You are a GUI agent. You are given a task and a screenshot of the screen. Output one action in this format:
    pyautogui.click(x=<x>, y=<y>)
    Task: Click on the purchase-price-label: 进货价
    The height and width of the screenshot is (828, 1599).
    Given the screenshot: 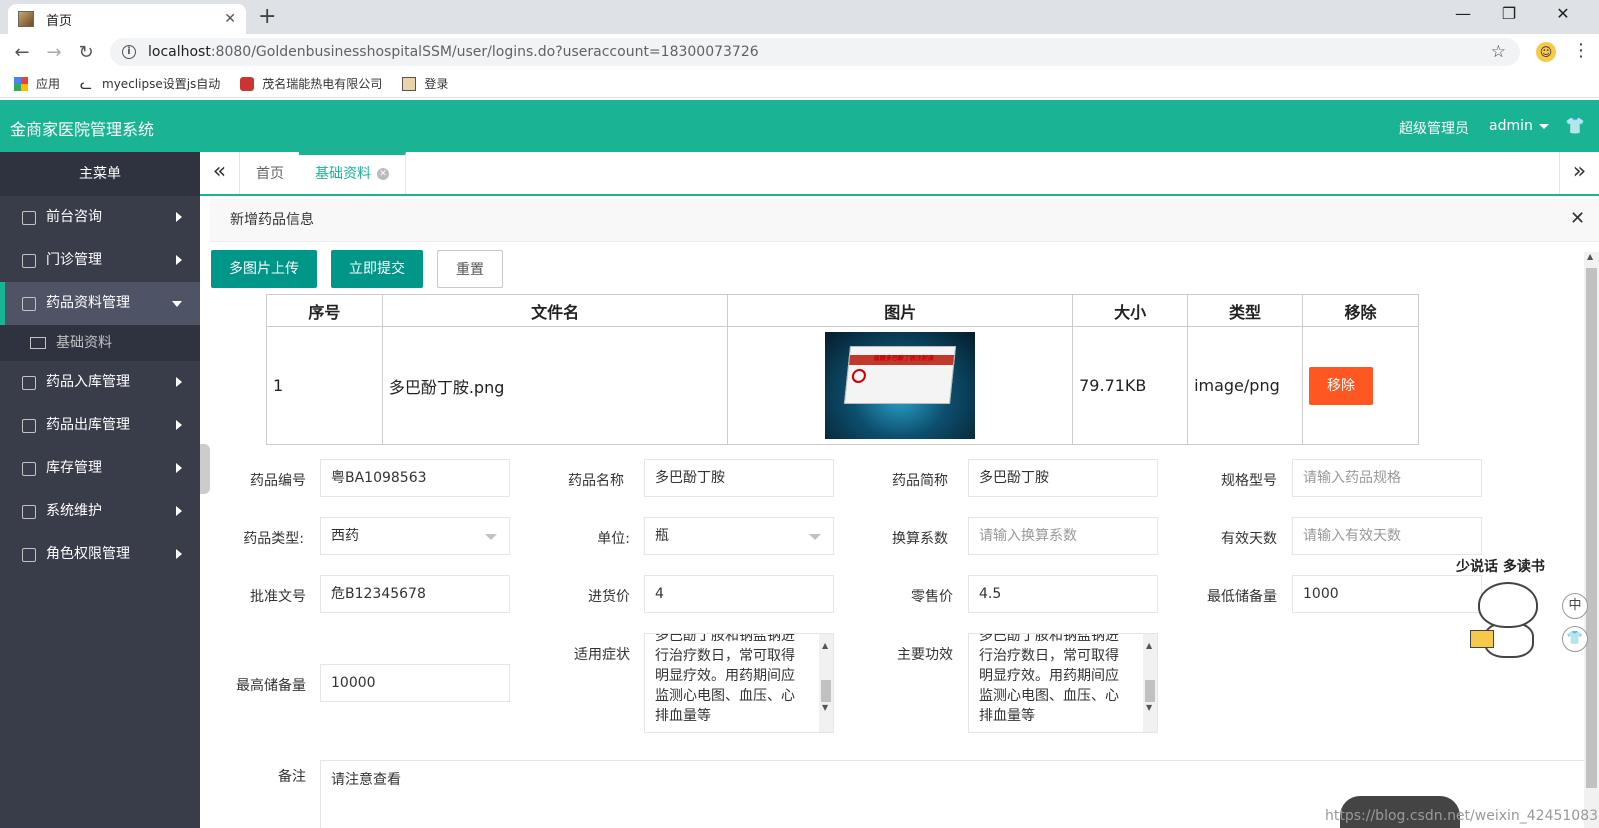 What is the action you would take?
    pyautogui.click(x=609, y=597)
    